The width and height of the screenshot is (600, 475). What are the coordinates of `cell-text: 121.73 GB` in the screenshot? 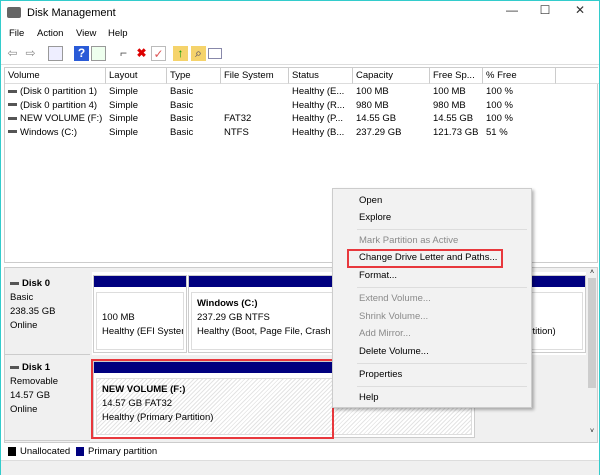 It's located at (456, 132).